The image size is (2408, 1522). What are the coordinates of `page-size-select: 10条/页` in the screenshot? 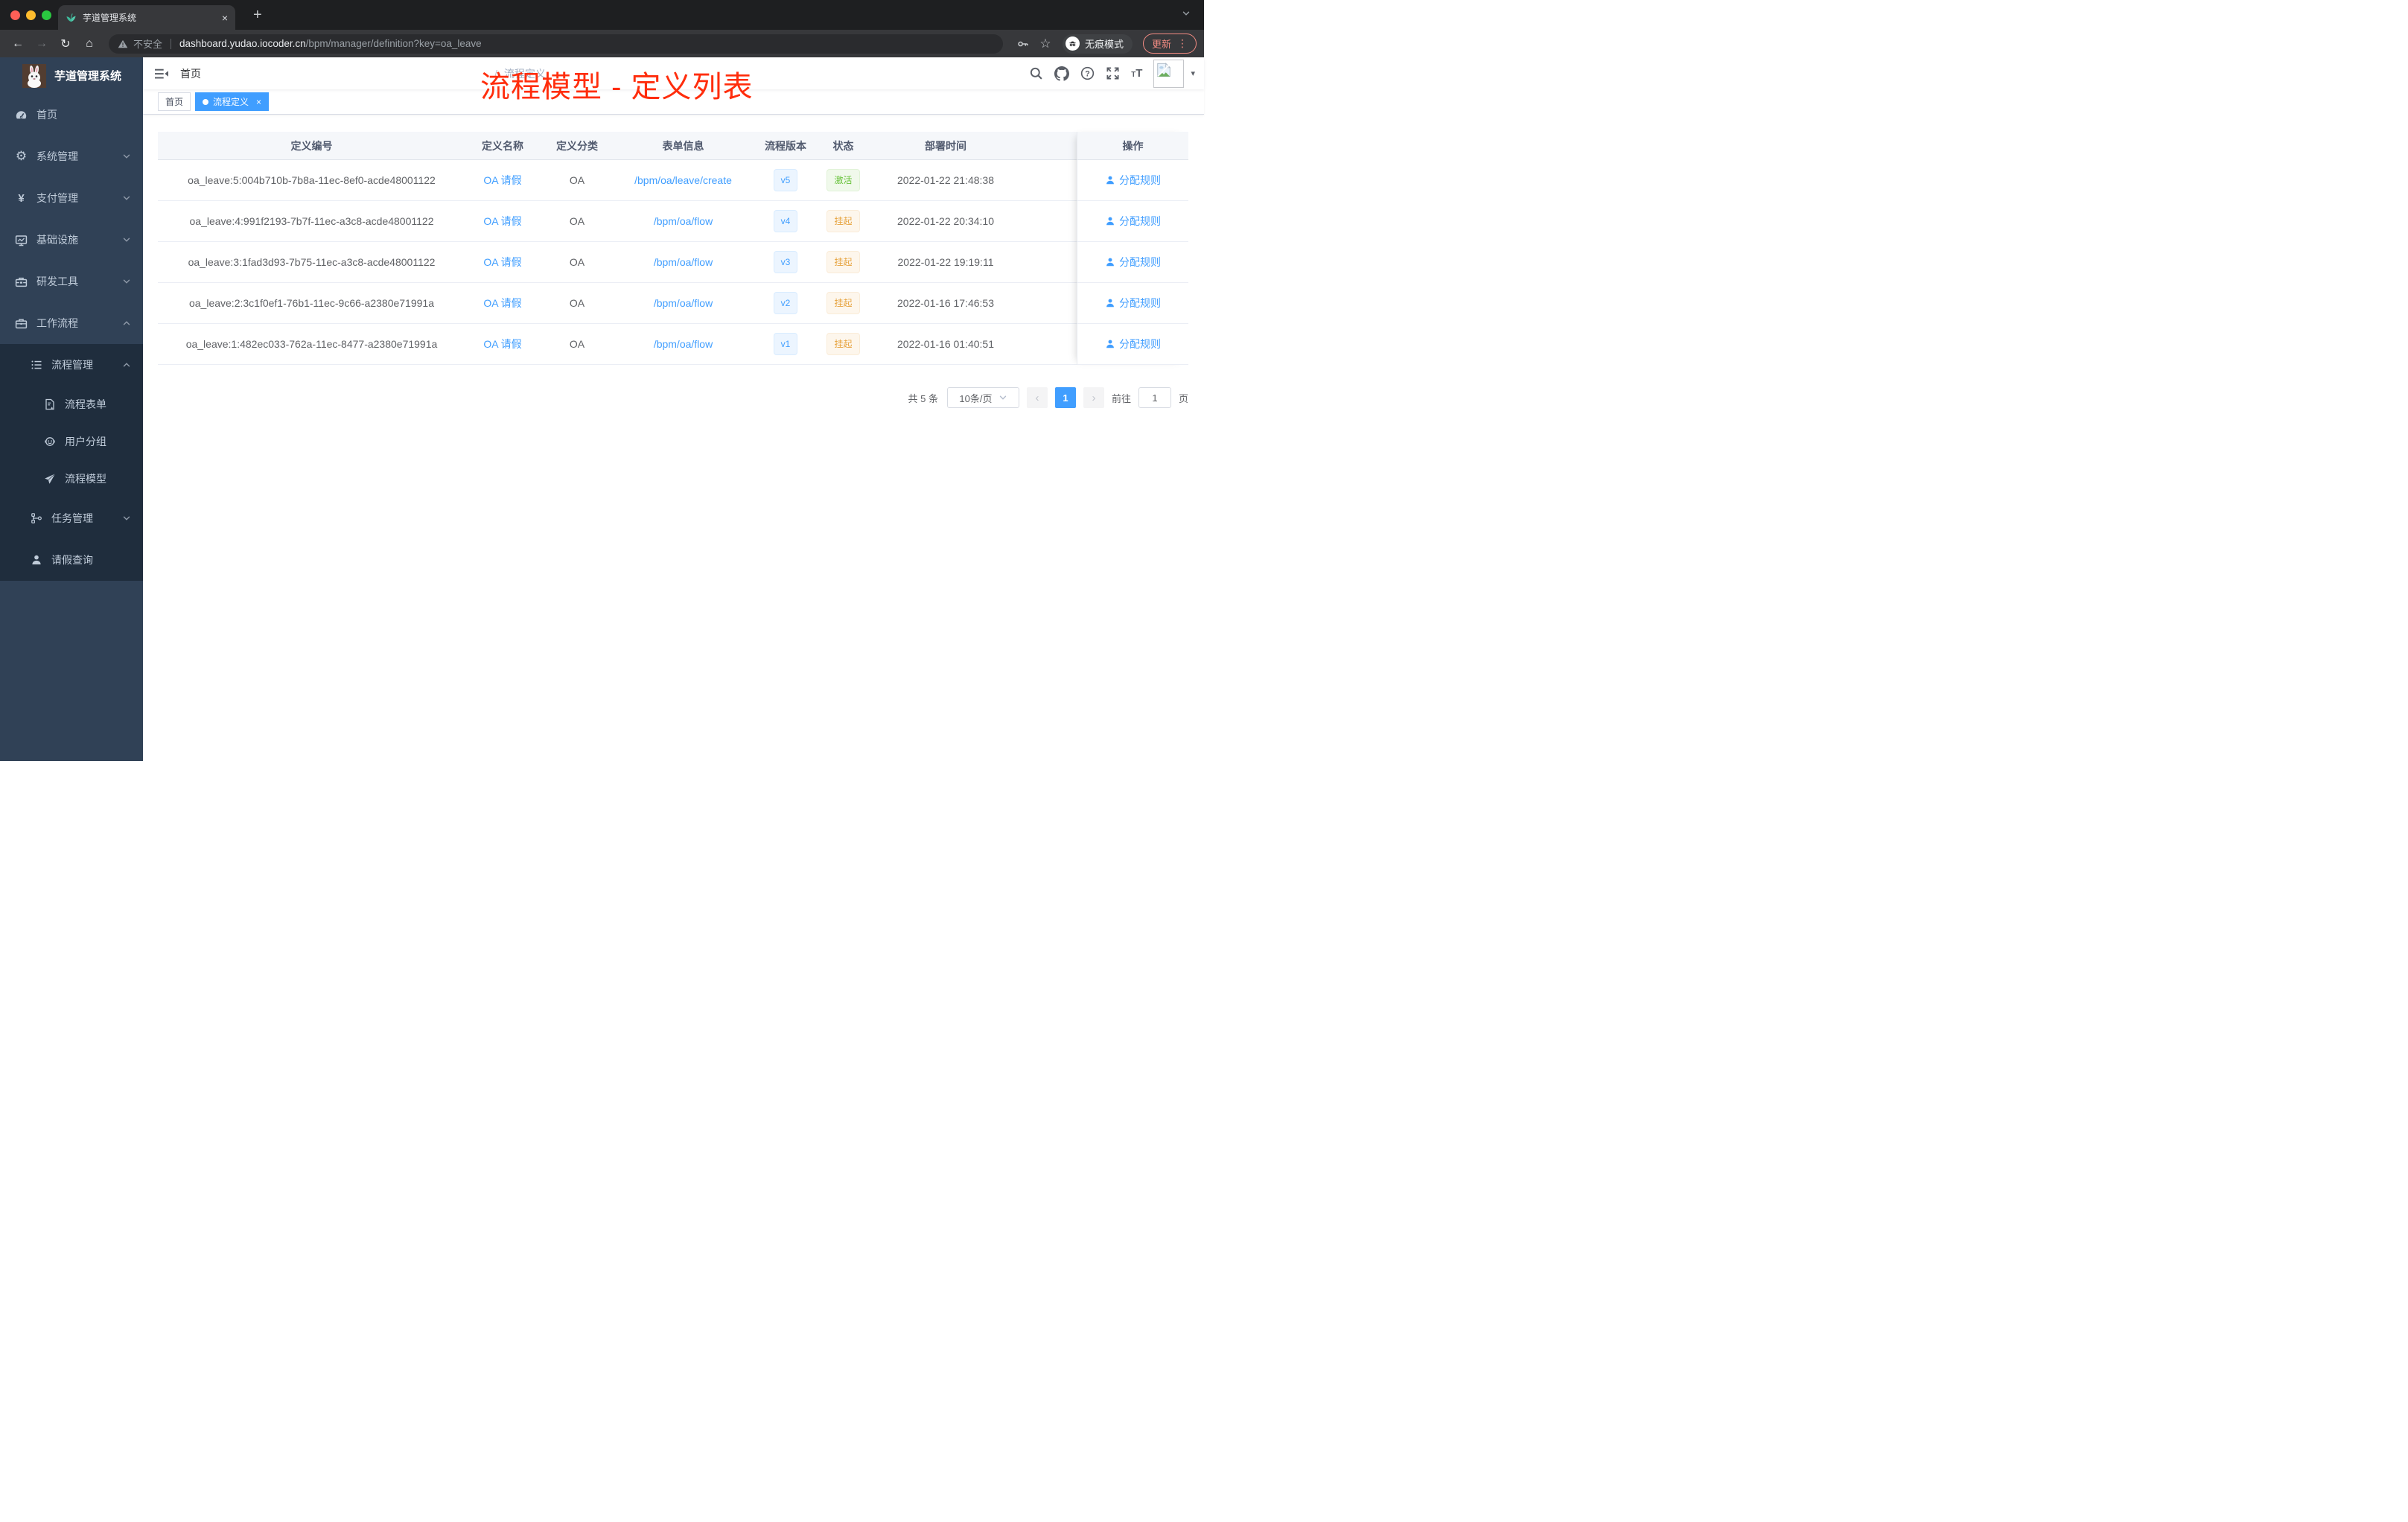 It's located at (982, 397).